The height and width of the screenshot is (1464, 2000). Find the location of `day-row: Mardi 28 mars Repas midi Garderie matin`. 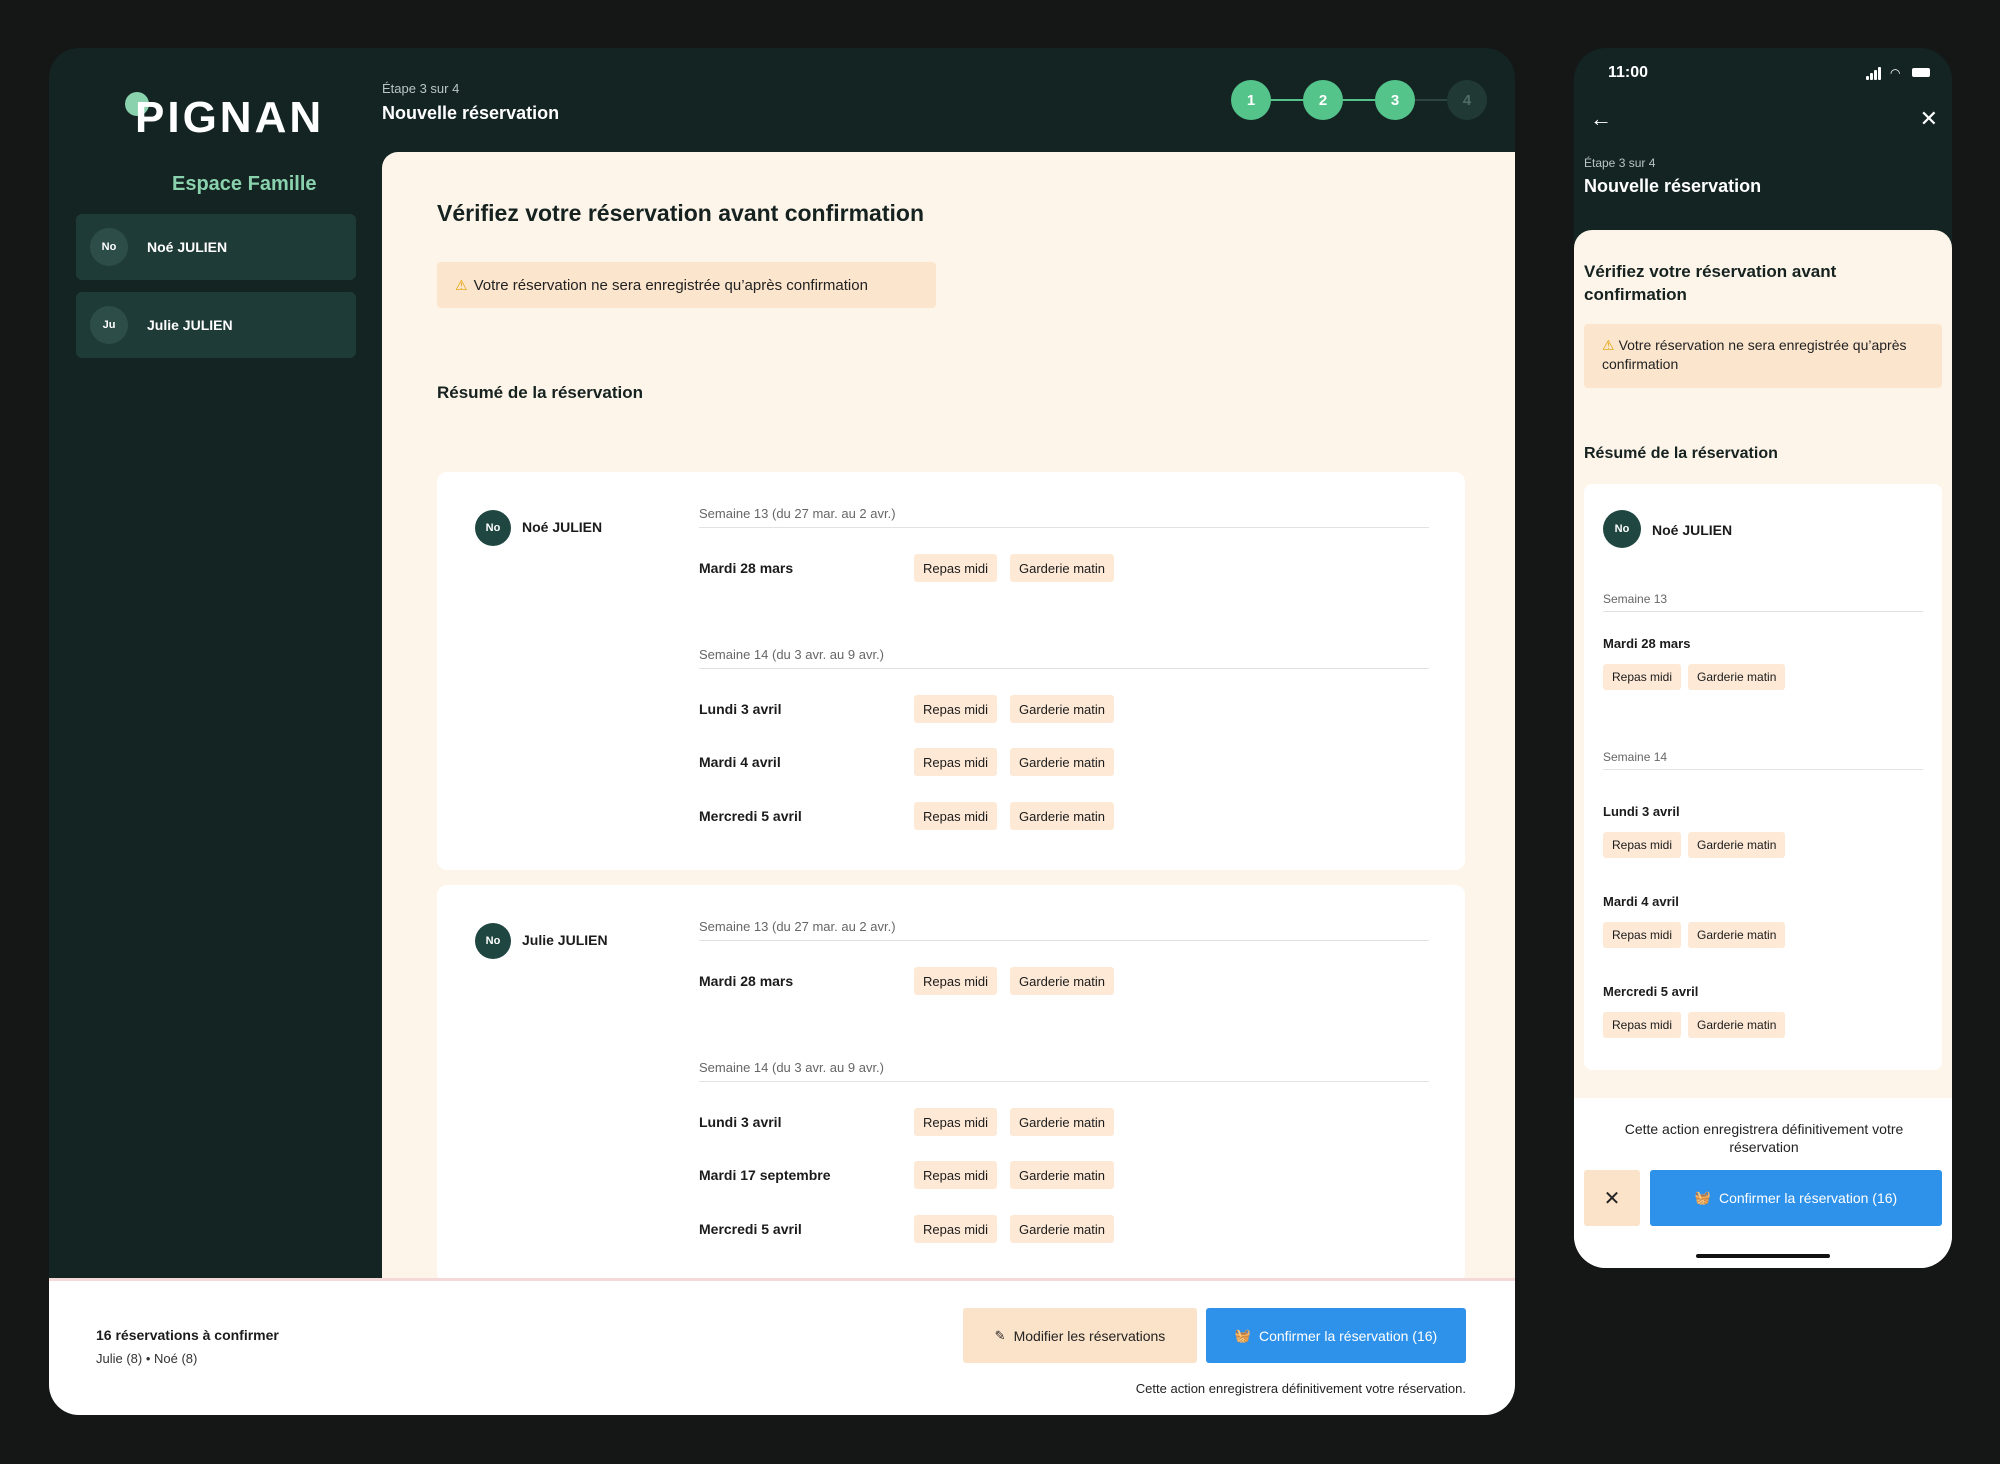

day-row: Mardi 28 mars Repas midi Garderie matin is located at coordinates (949, 981).